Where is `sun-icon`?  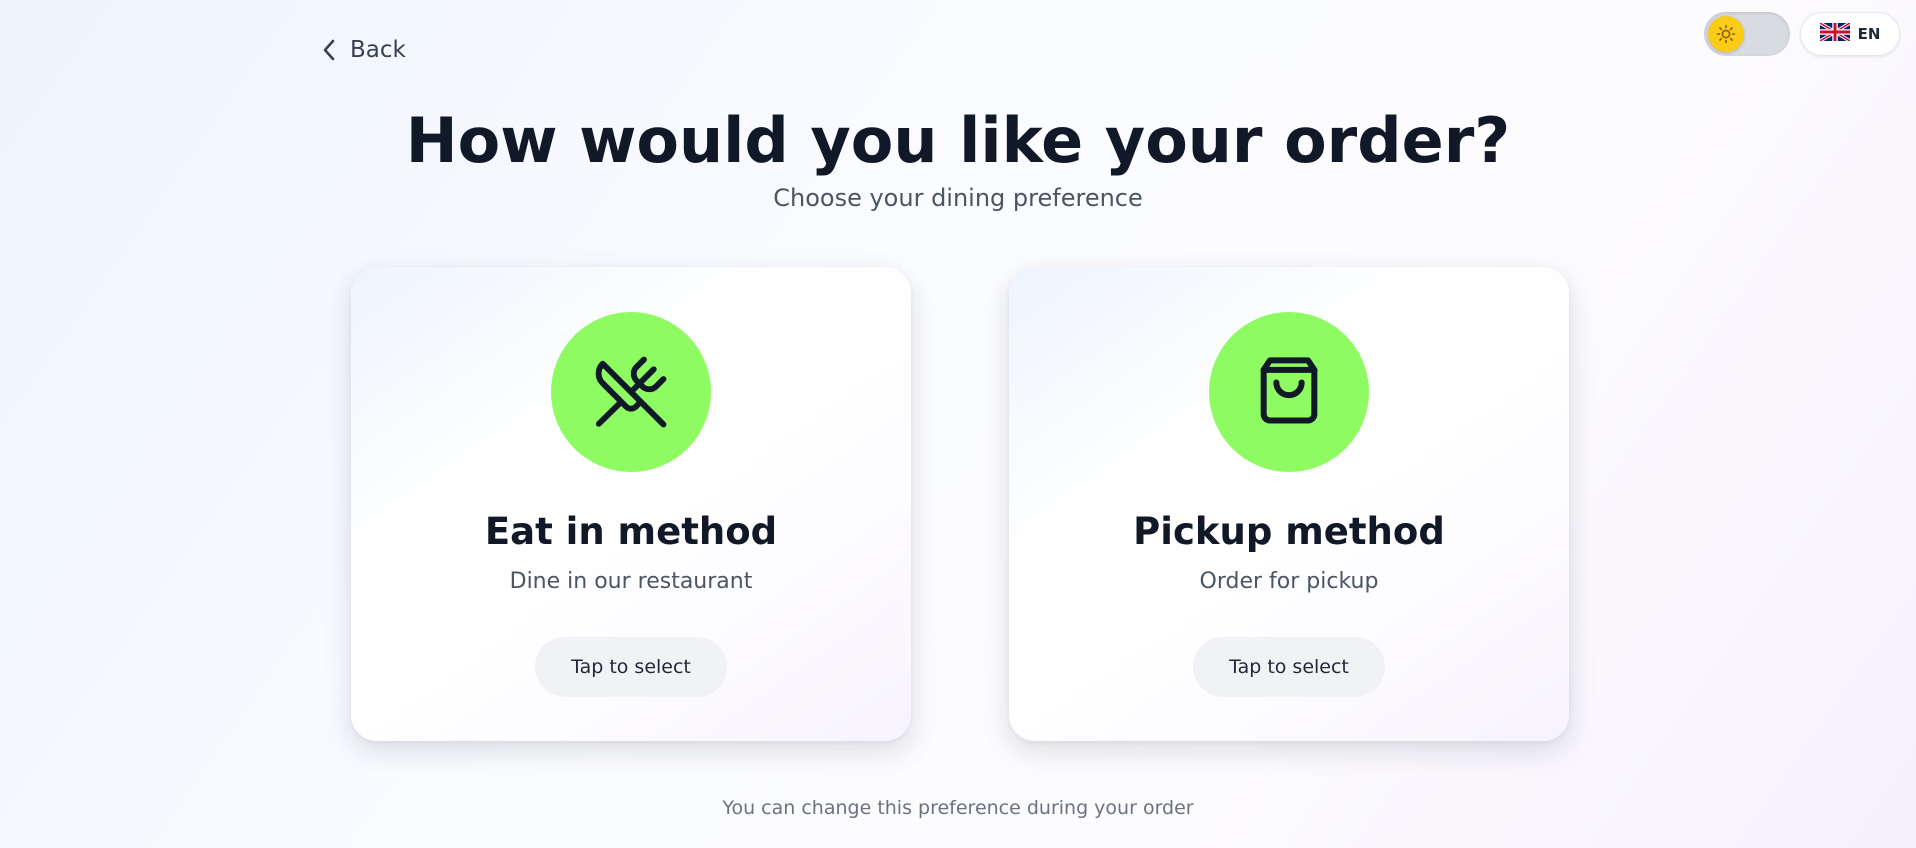 sun-icon is located at coordinates (1726, 34).